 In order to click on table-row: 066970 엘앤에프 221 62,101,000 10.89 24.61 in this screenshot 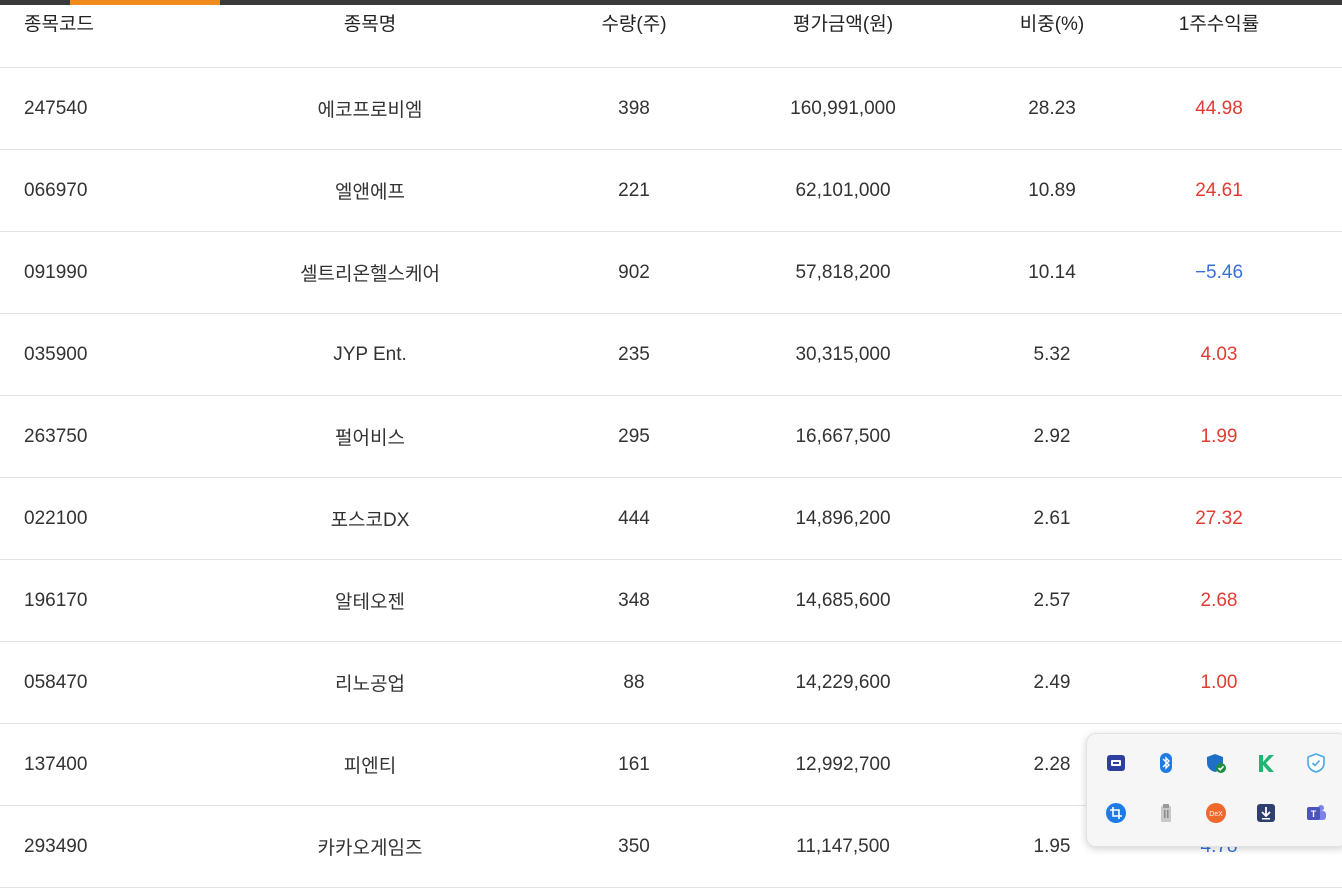, I will do `click(671, 190)`.